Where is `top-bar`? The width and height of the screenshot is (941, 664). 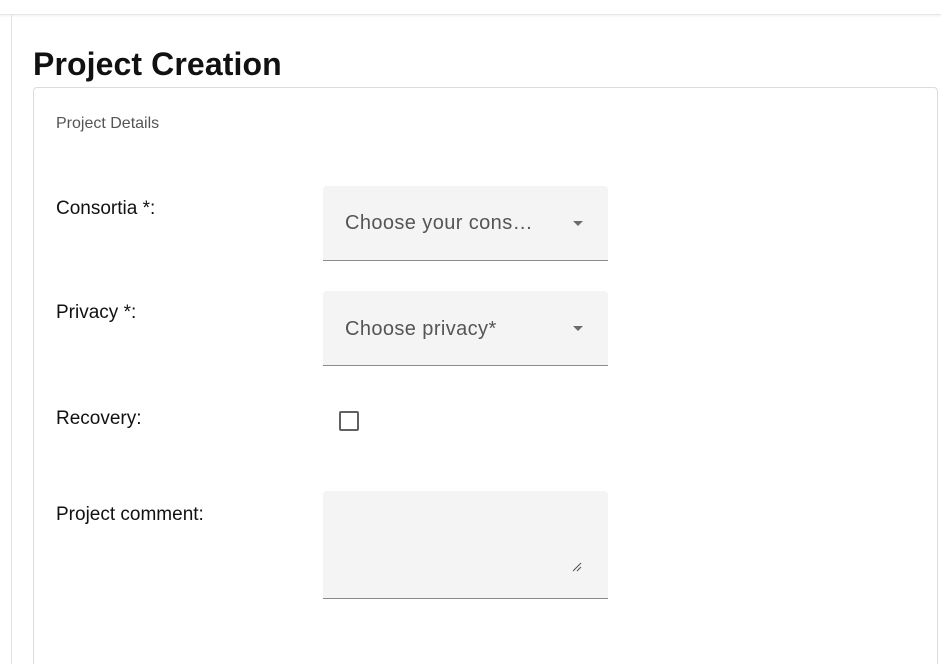
top-bar is located at coordinates (470, 7).